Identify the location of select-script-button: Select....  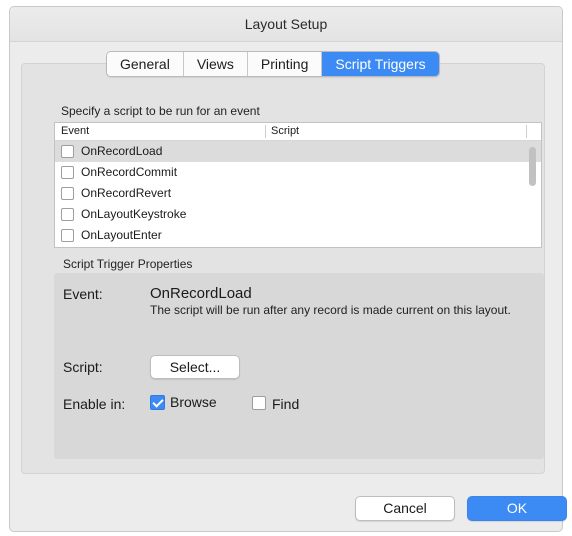
(195, 367).